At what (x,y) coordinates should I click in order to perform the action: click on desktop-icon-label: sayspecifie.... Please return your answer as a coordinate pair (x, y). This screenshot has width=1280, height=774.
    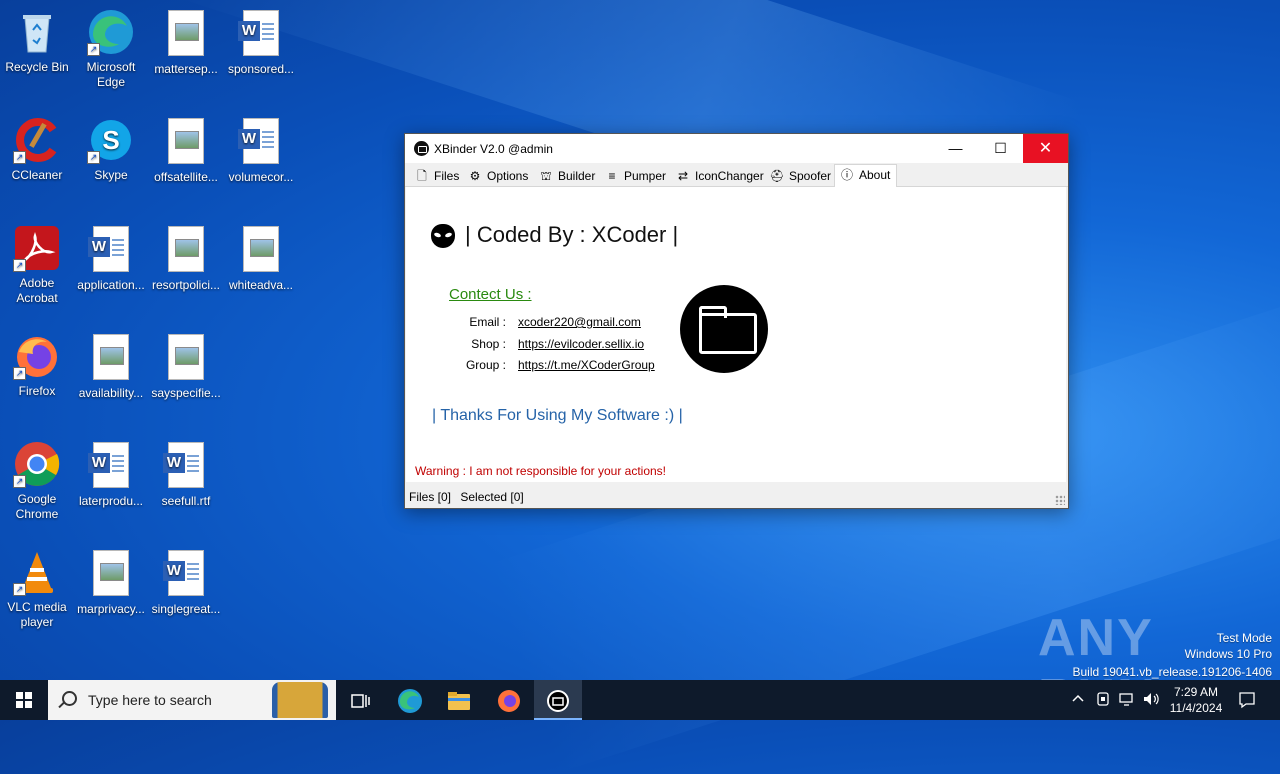
    Looking at the image, I should click on (186, 393).